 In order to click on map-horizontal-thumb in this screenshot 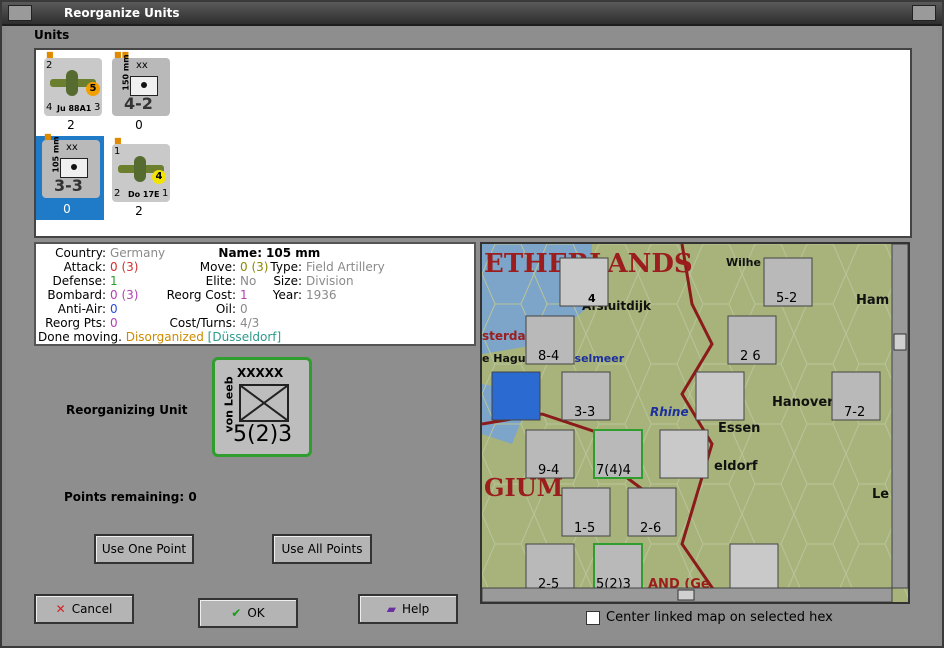, I will do `click(686, 595)`.